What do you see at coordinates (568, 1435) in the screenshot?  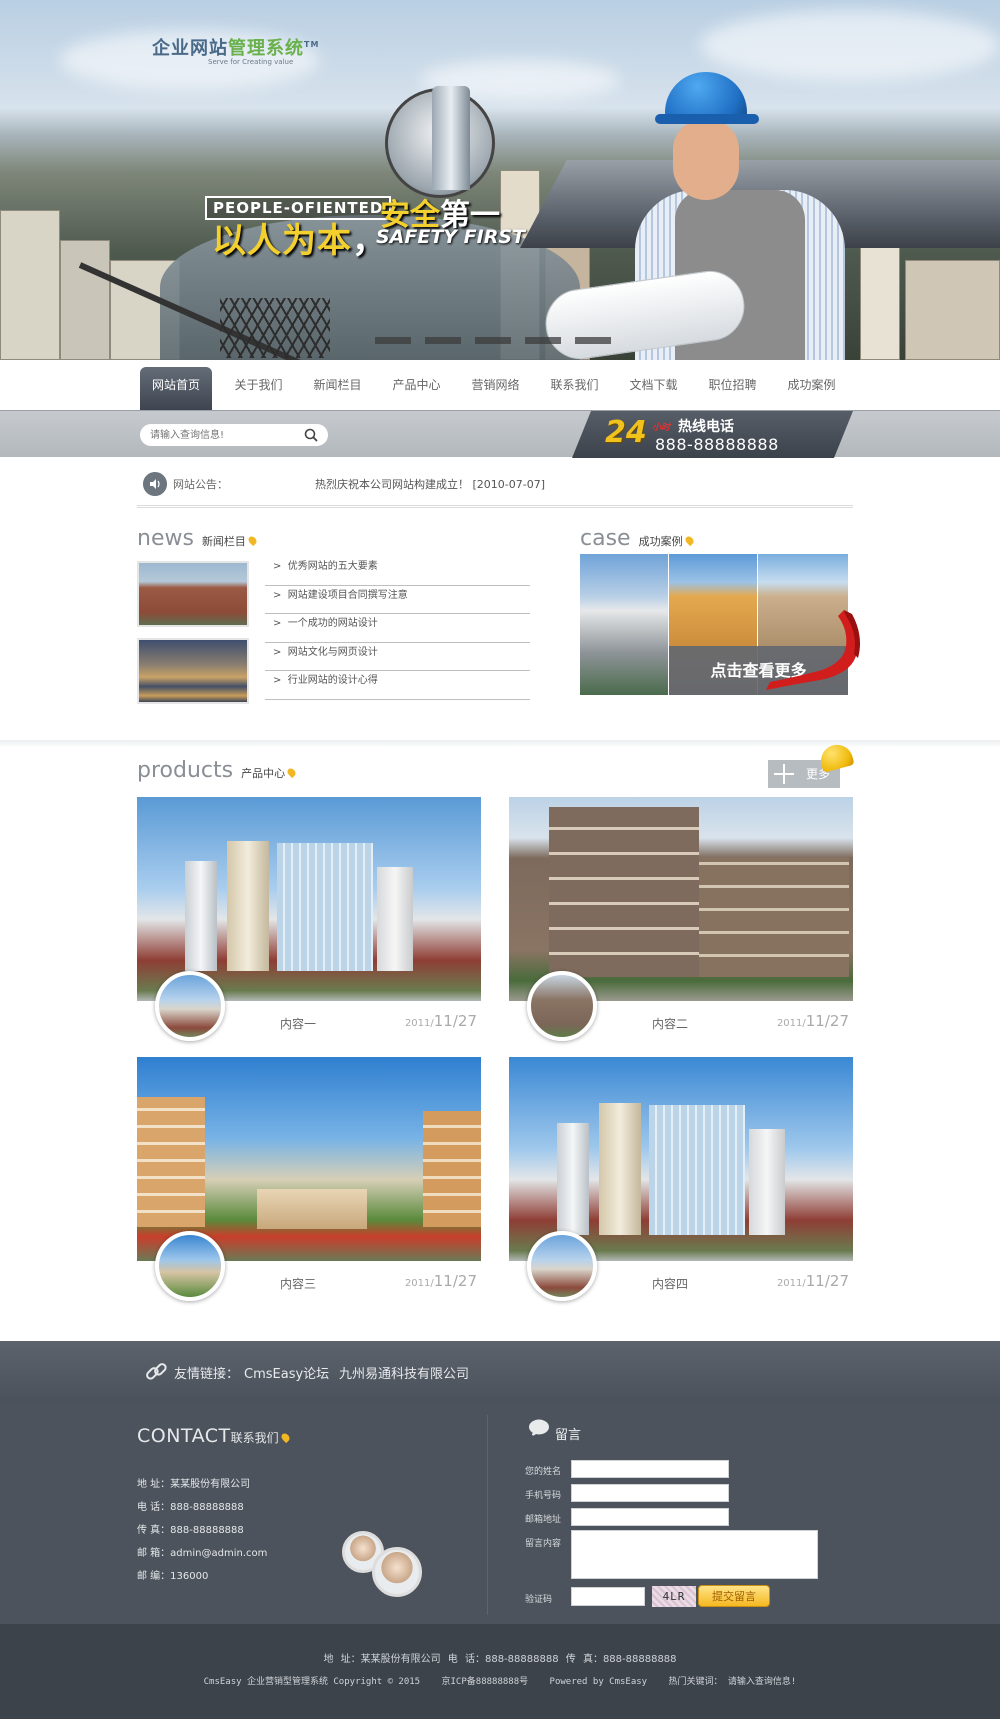 I see `message-title: 留言` at bounding box center [568, 1435].